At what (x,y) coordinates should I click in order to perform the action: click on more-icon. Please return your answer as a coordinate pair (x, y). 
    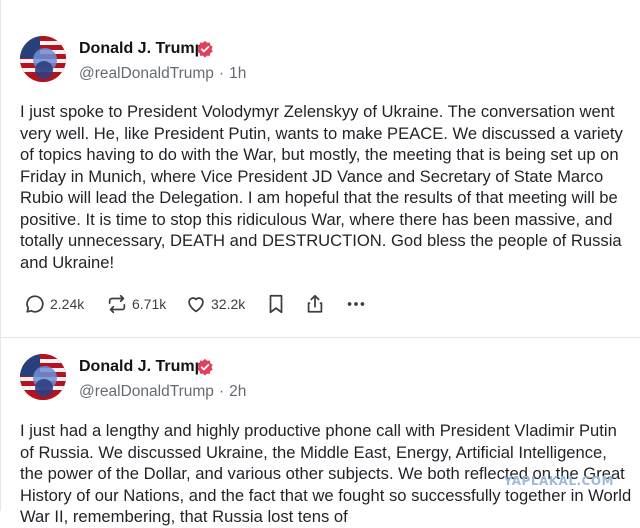
    Looking at the image, I should click on (356, 304).